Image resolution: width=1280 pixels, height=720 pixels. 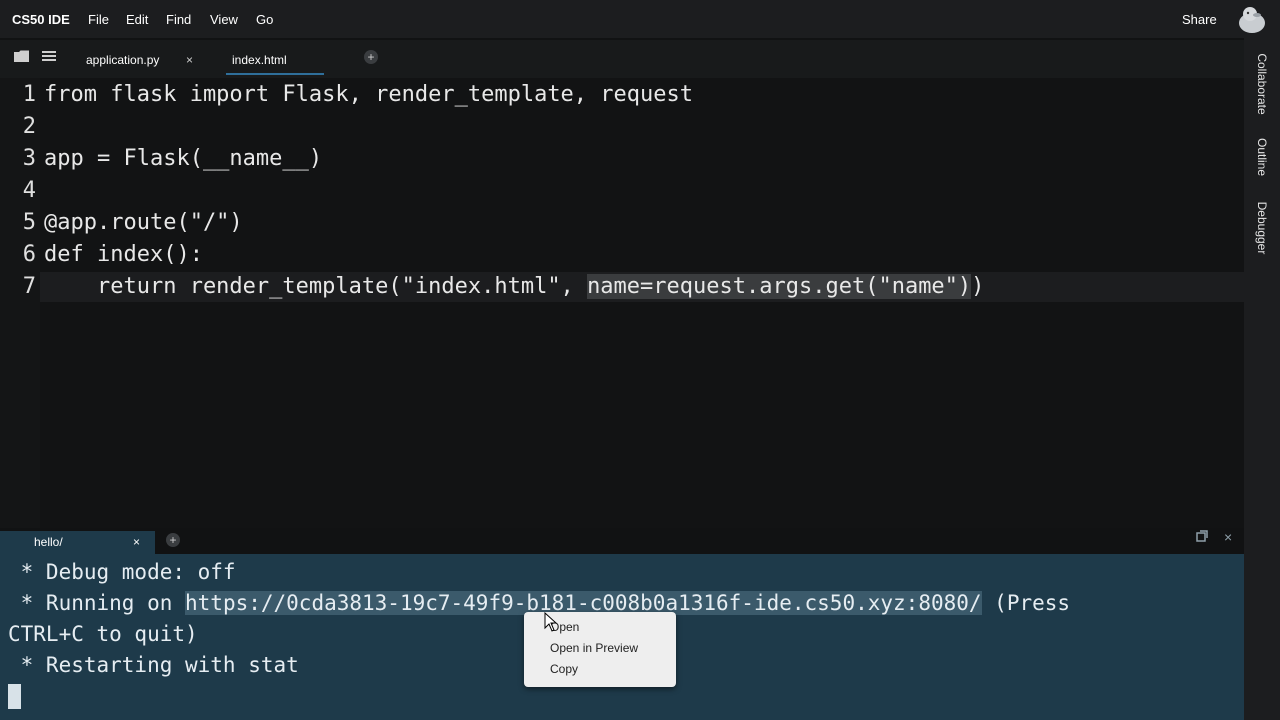 What do you see at coordinates (123, 60) in the screenshot?
I see `tab-label: application.py` at bounding box center [123, 60].